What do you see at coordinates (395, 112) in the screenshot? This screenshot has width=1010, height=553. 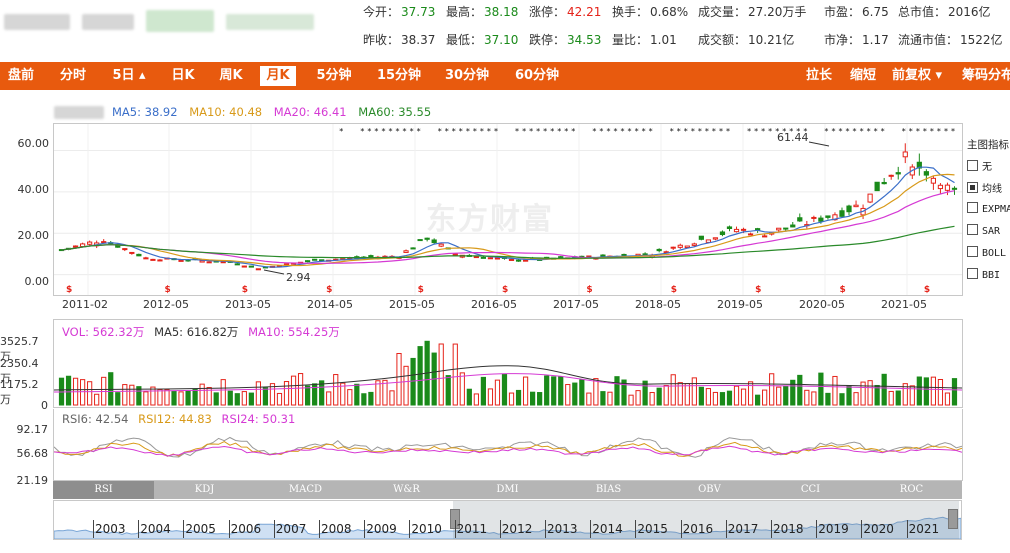 I see `legend-ma60: MA60: 35.55` at bounding box center [395, 112].